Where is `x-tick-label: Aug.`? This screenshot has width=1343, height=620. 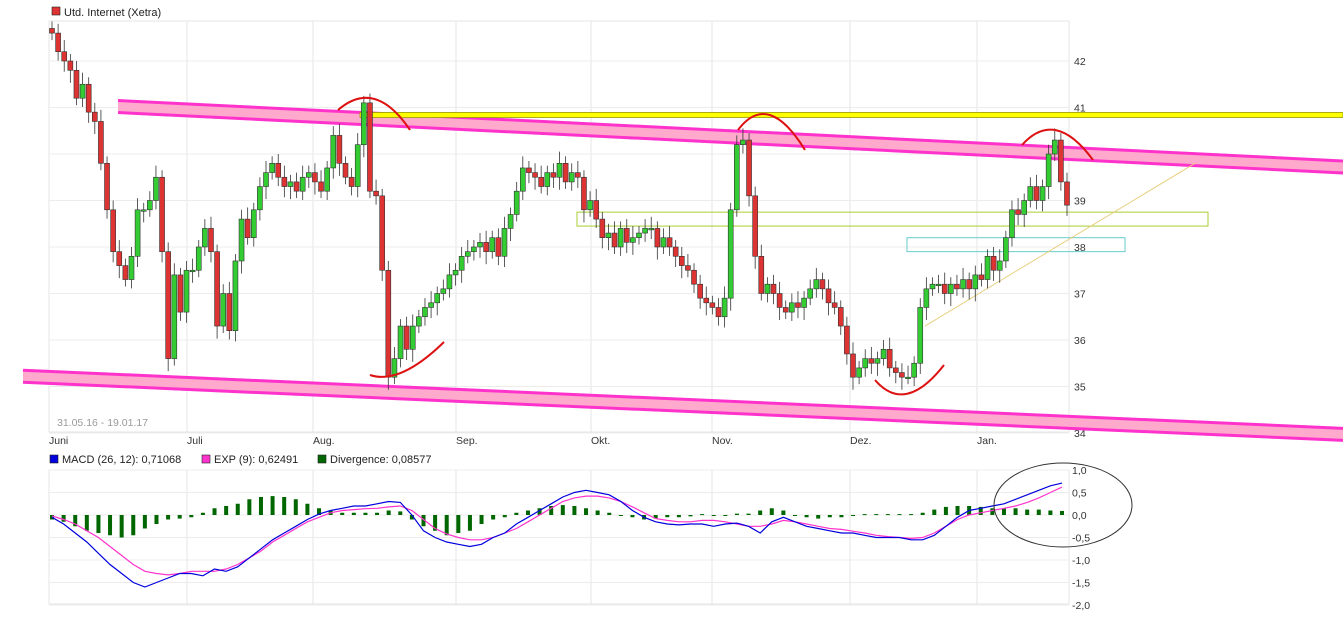 x-tick-label: Aug. is located at coordinates (324, 441).